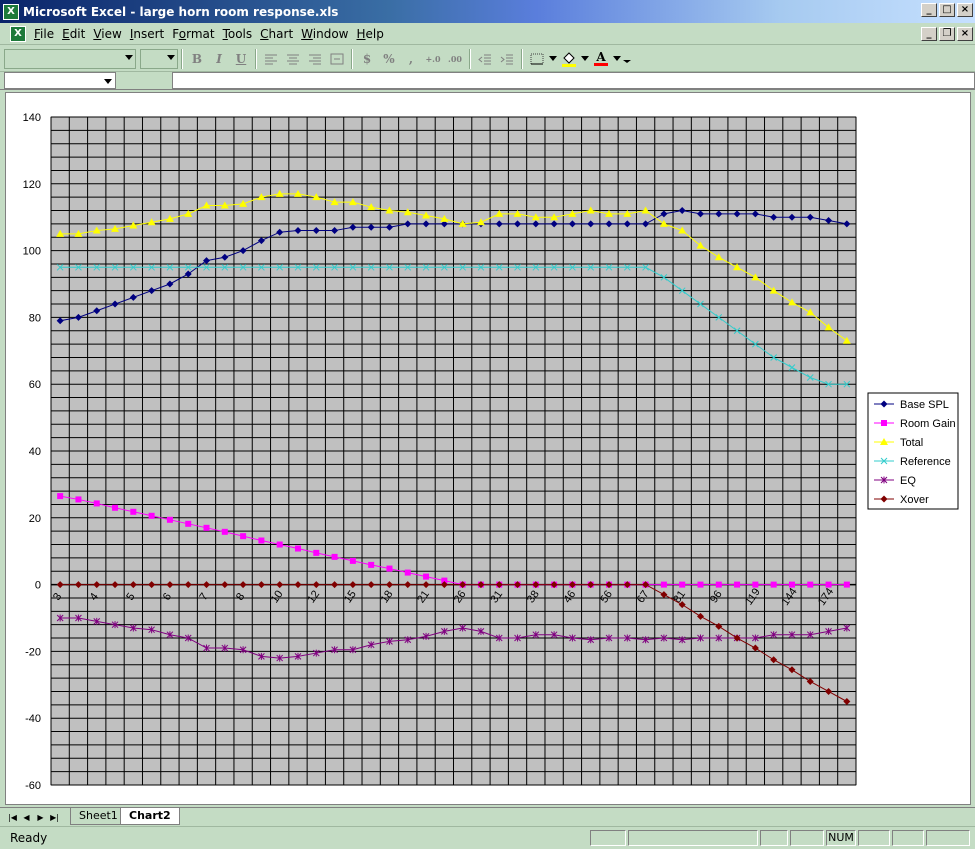  I want to click on maximize-icon: □, so click(947, 10).